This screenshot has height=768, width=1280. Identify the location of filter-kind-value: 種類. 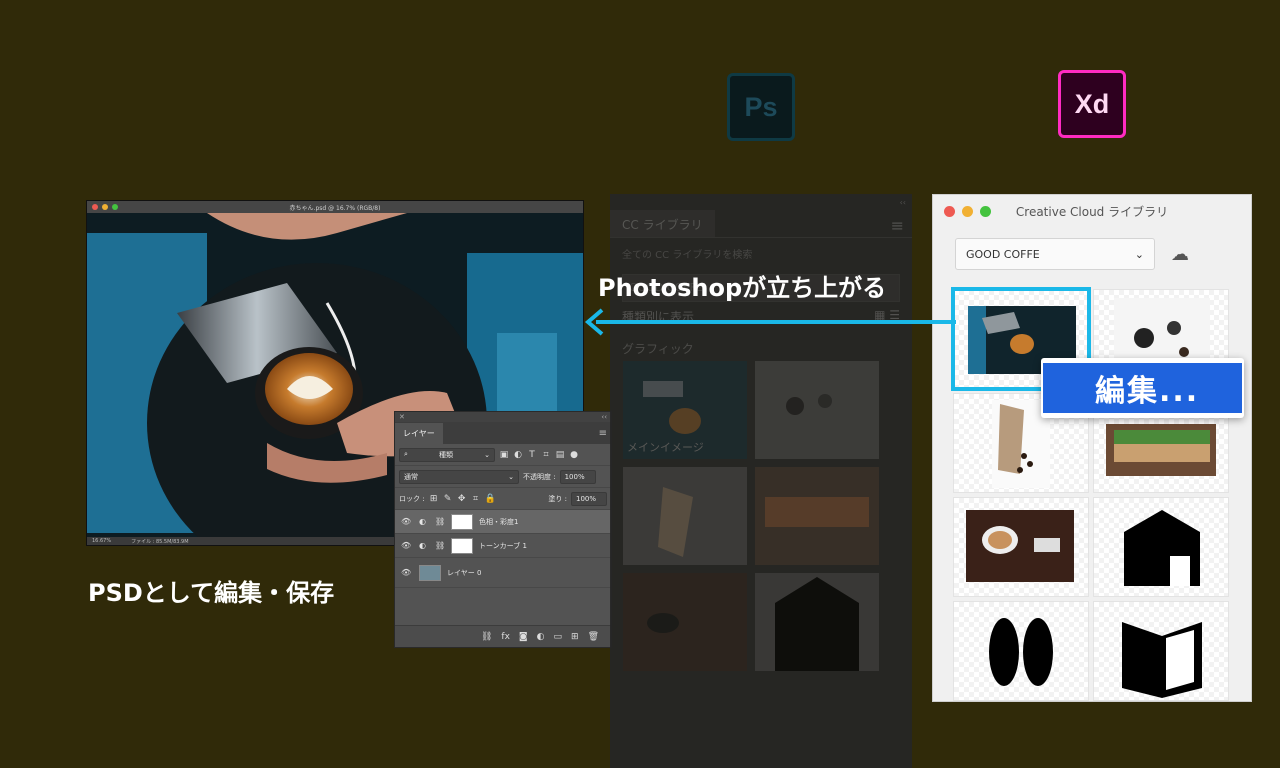
(446, 454).